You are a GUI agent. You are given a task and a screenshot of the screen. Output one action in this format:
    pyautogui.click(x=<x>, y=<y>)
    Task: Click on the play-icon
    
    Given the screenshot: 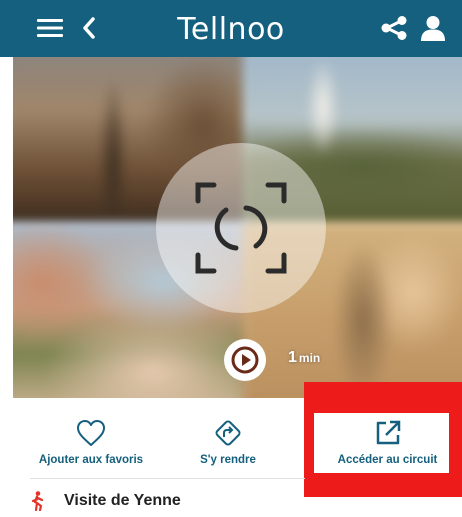 What is the action you would take?
    pyautogui.click(x=245, y=360)
    